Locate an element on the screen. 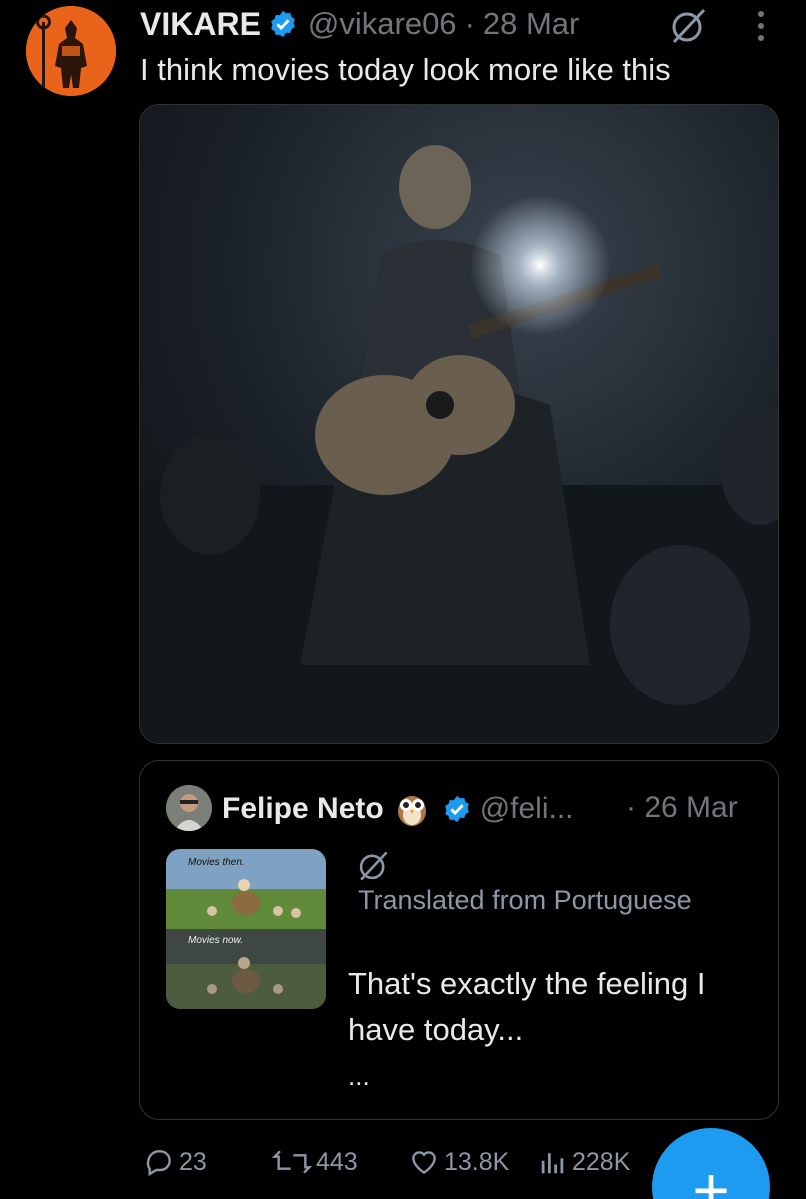 This screenshot has height=1199, width=806. reply-icon is located at coordinates (158, 1163).